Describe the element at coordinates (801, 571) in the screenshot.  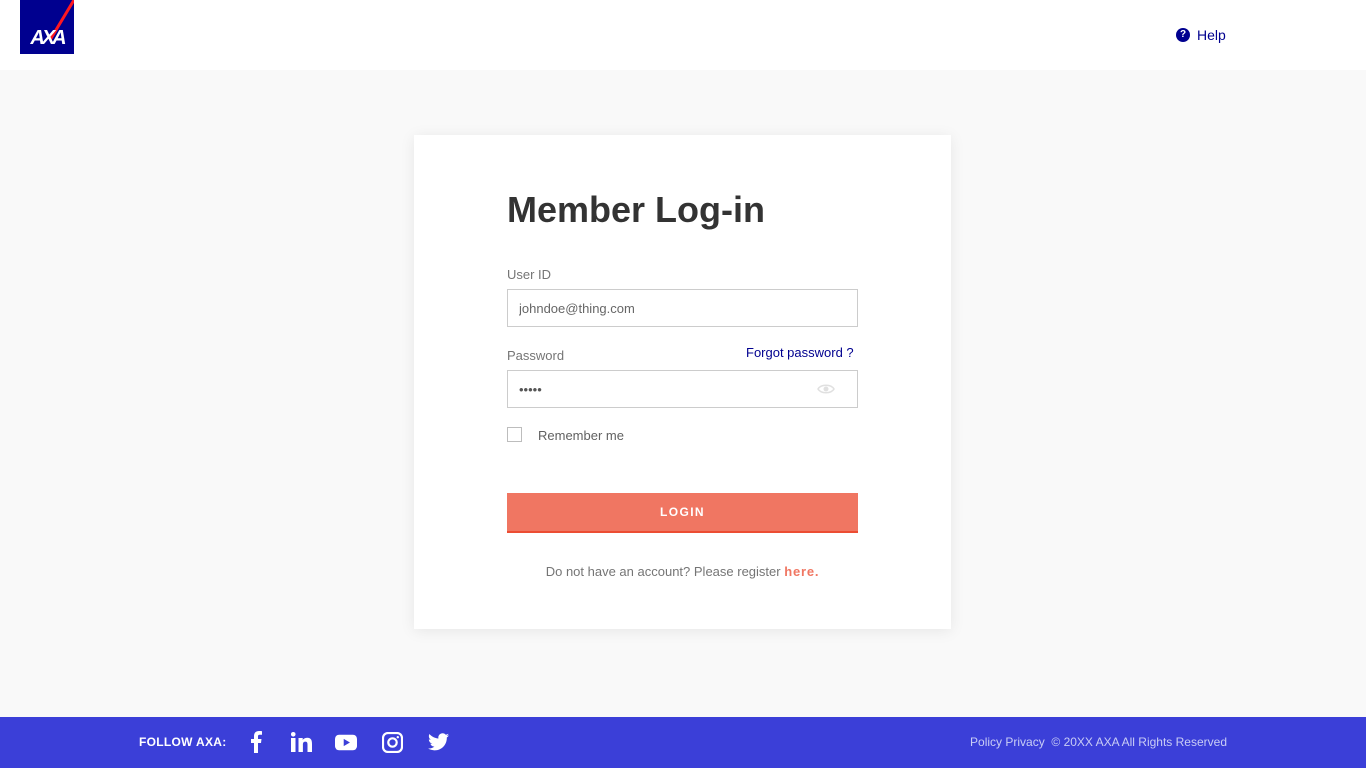
I see `register-link: here.` at that location.